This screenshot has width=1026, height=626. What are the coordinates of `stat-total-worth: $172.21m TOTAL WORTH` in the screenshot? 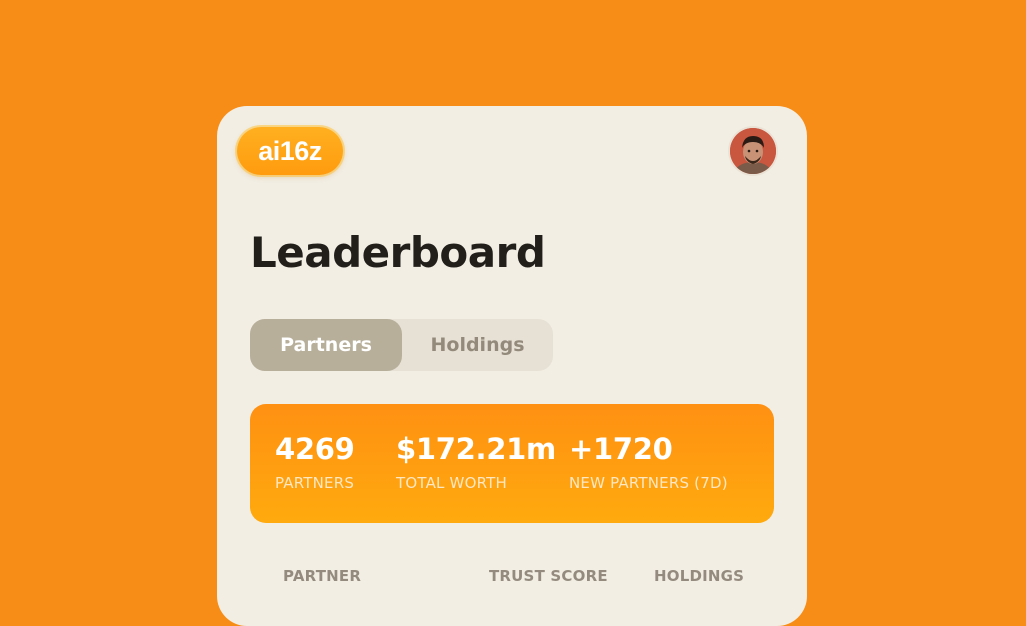 It's located at (476, 463).